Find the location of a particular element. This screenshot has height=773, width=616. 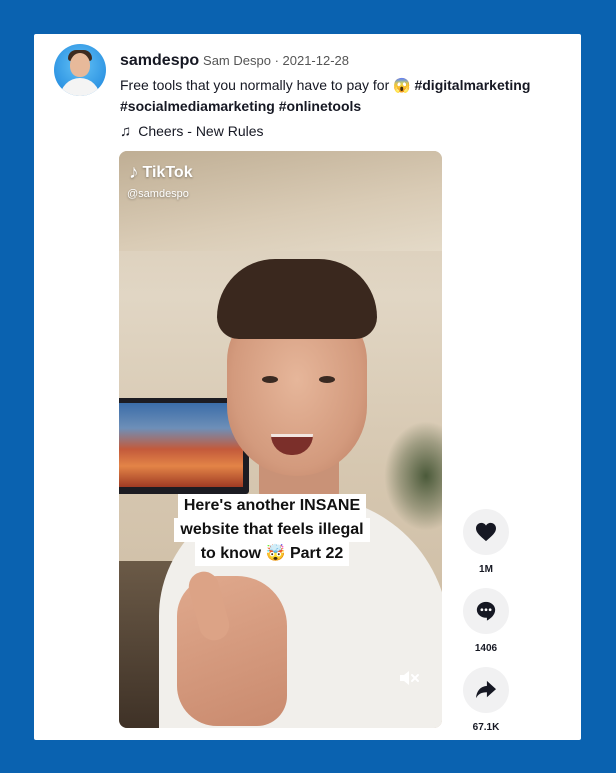

music-note-icon: ♫ is located at coordinates (126, 131).